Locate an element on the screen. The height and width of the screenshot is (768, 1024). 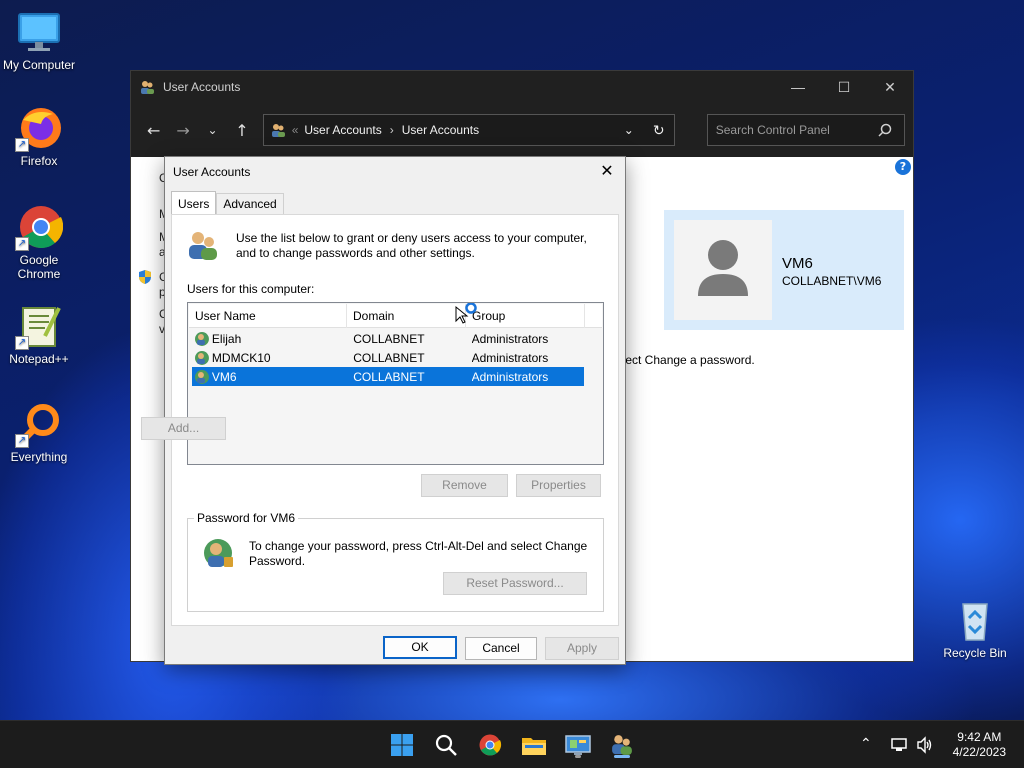
user-properties-button: Properties is located at coordinates (558, 485).